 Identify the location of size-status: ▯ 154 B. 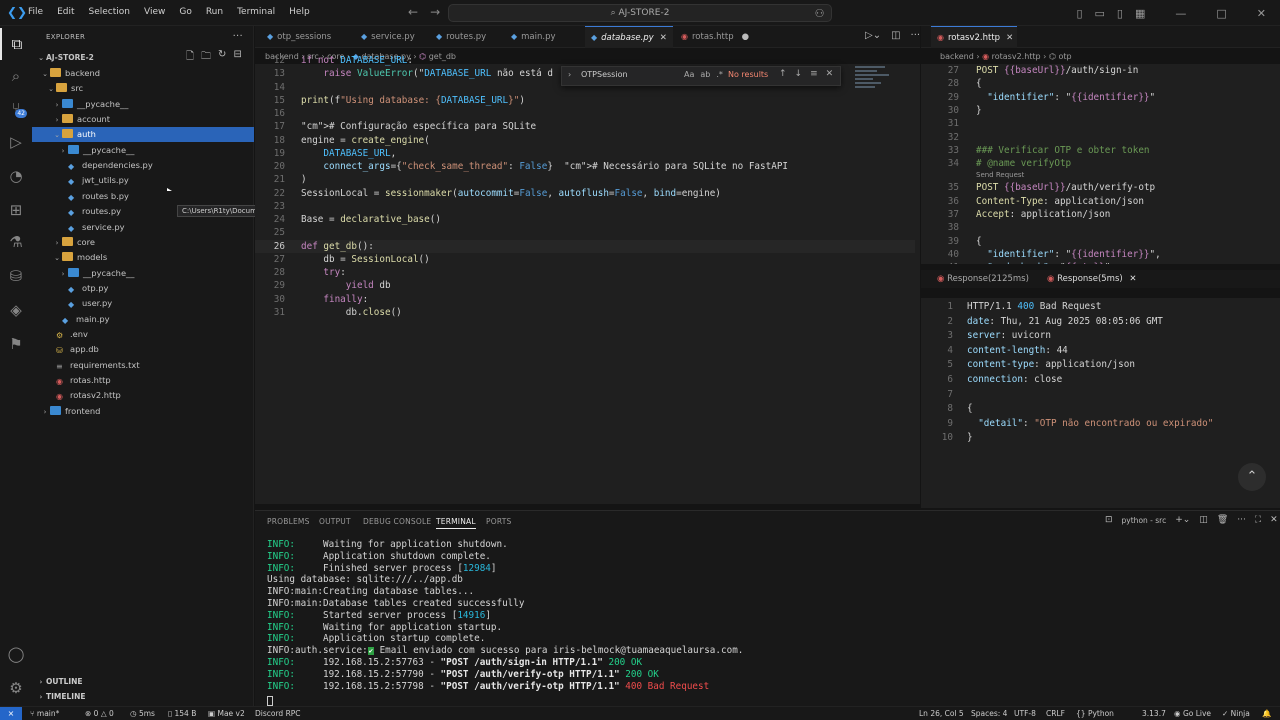
(182, 713).